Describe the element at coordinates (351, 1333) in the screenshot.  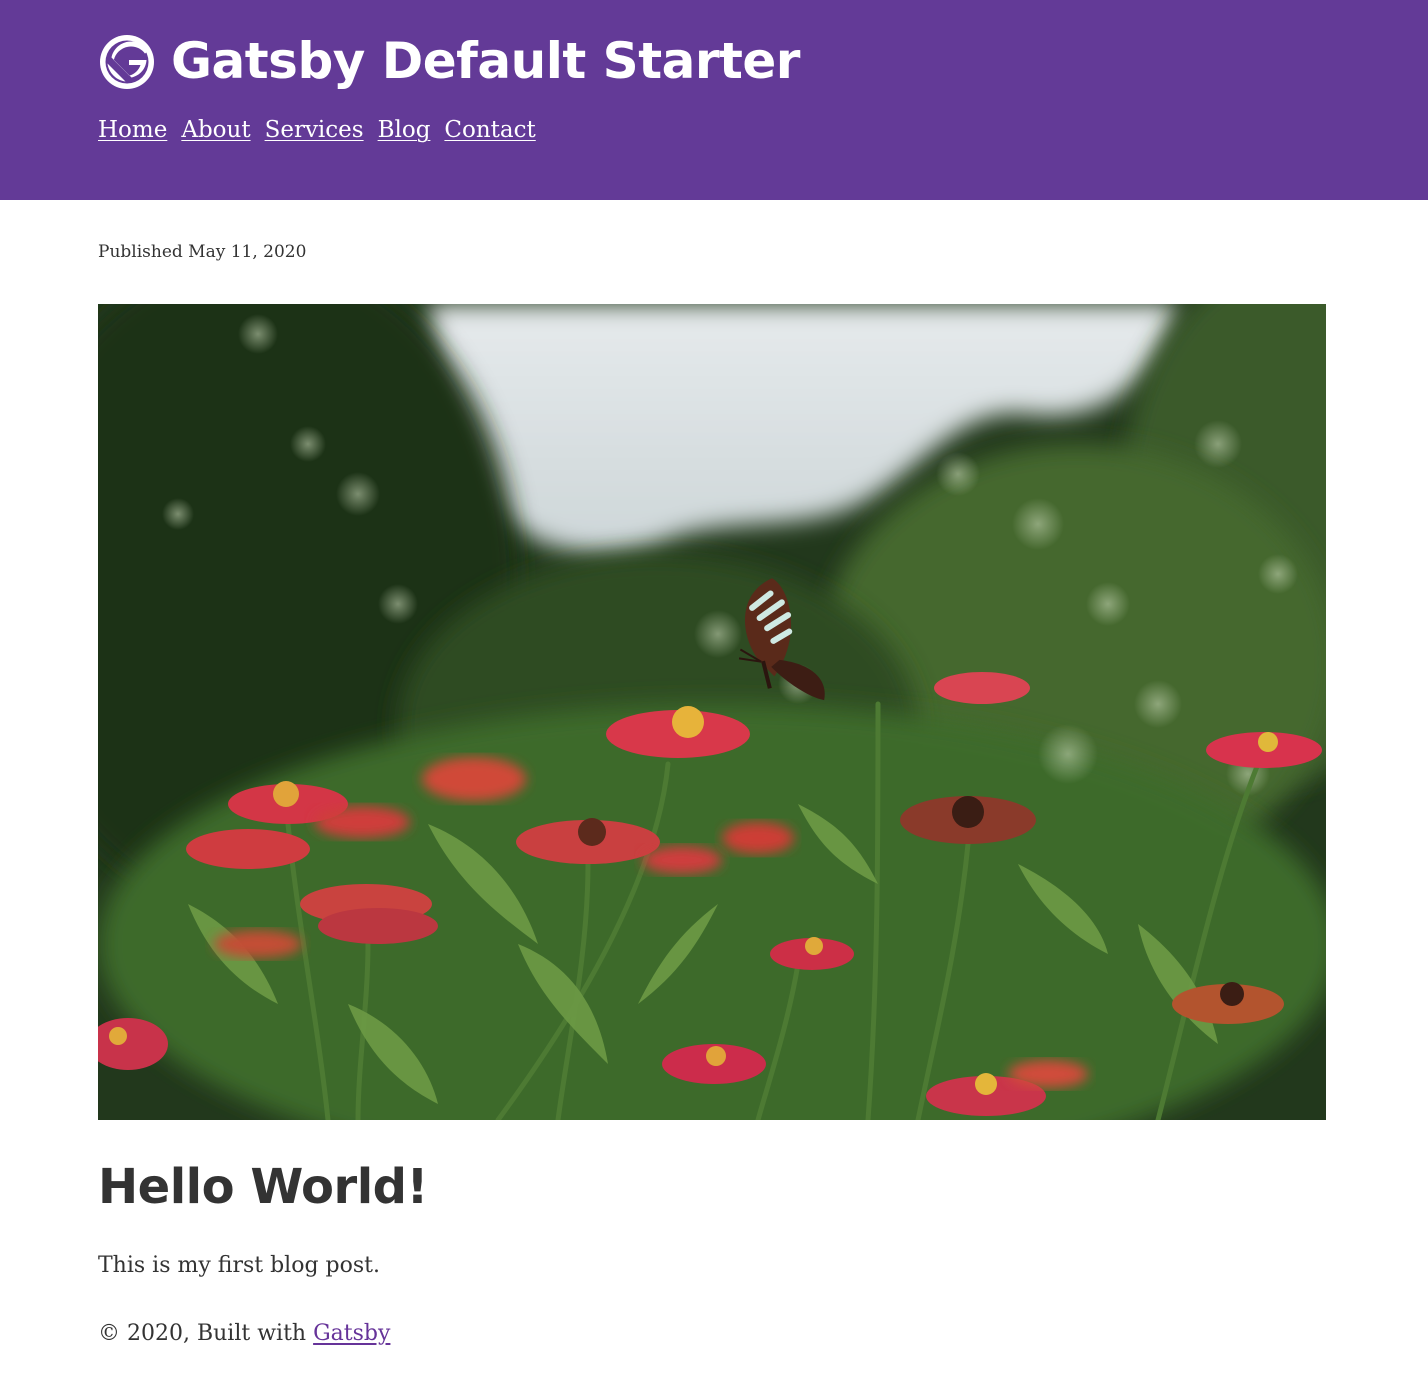
I see `gatsby-link: Gatsby` at that location.